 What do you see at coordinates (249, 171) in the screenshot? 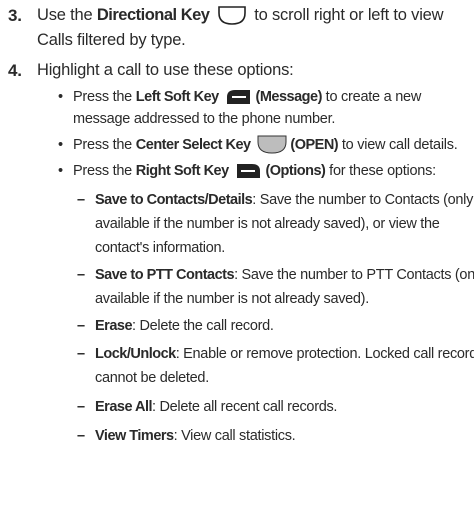
I see `right-soft-key-icon` at bounding box center [249, 171].